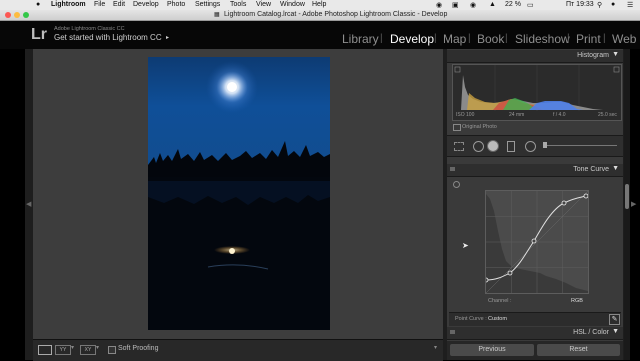  I want to click on panel-footer: Previous Reset, so click(535, 350).